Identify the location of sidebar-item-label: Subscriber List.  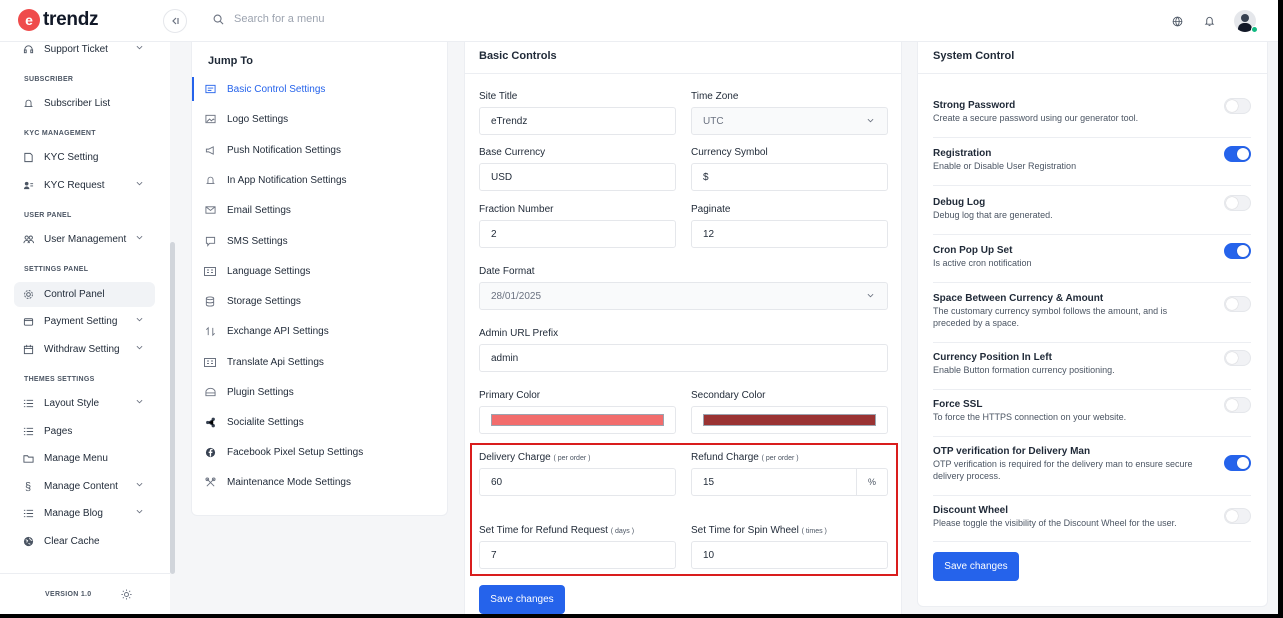
(77, 103).